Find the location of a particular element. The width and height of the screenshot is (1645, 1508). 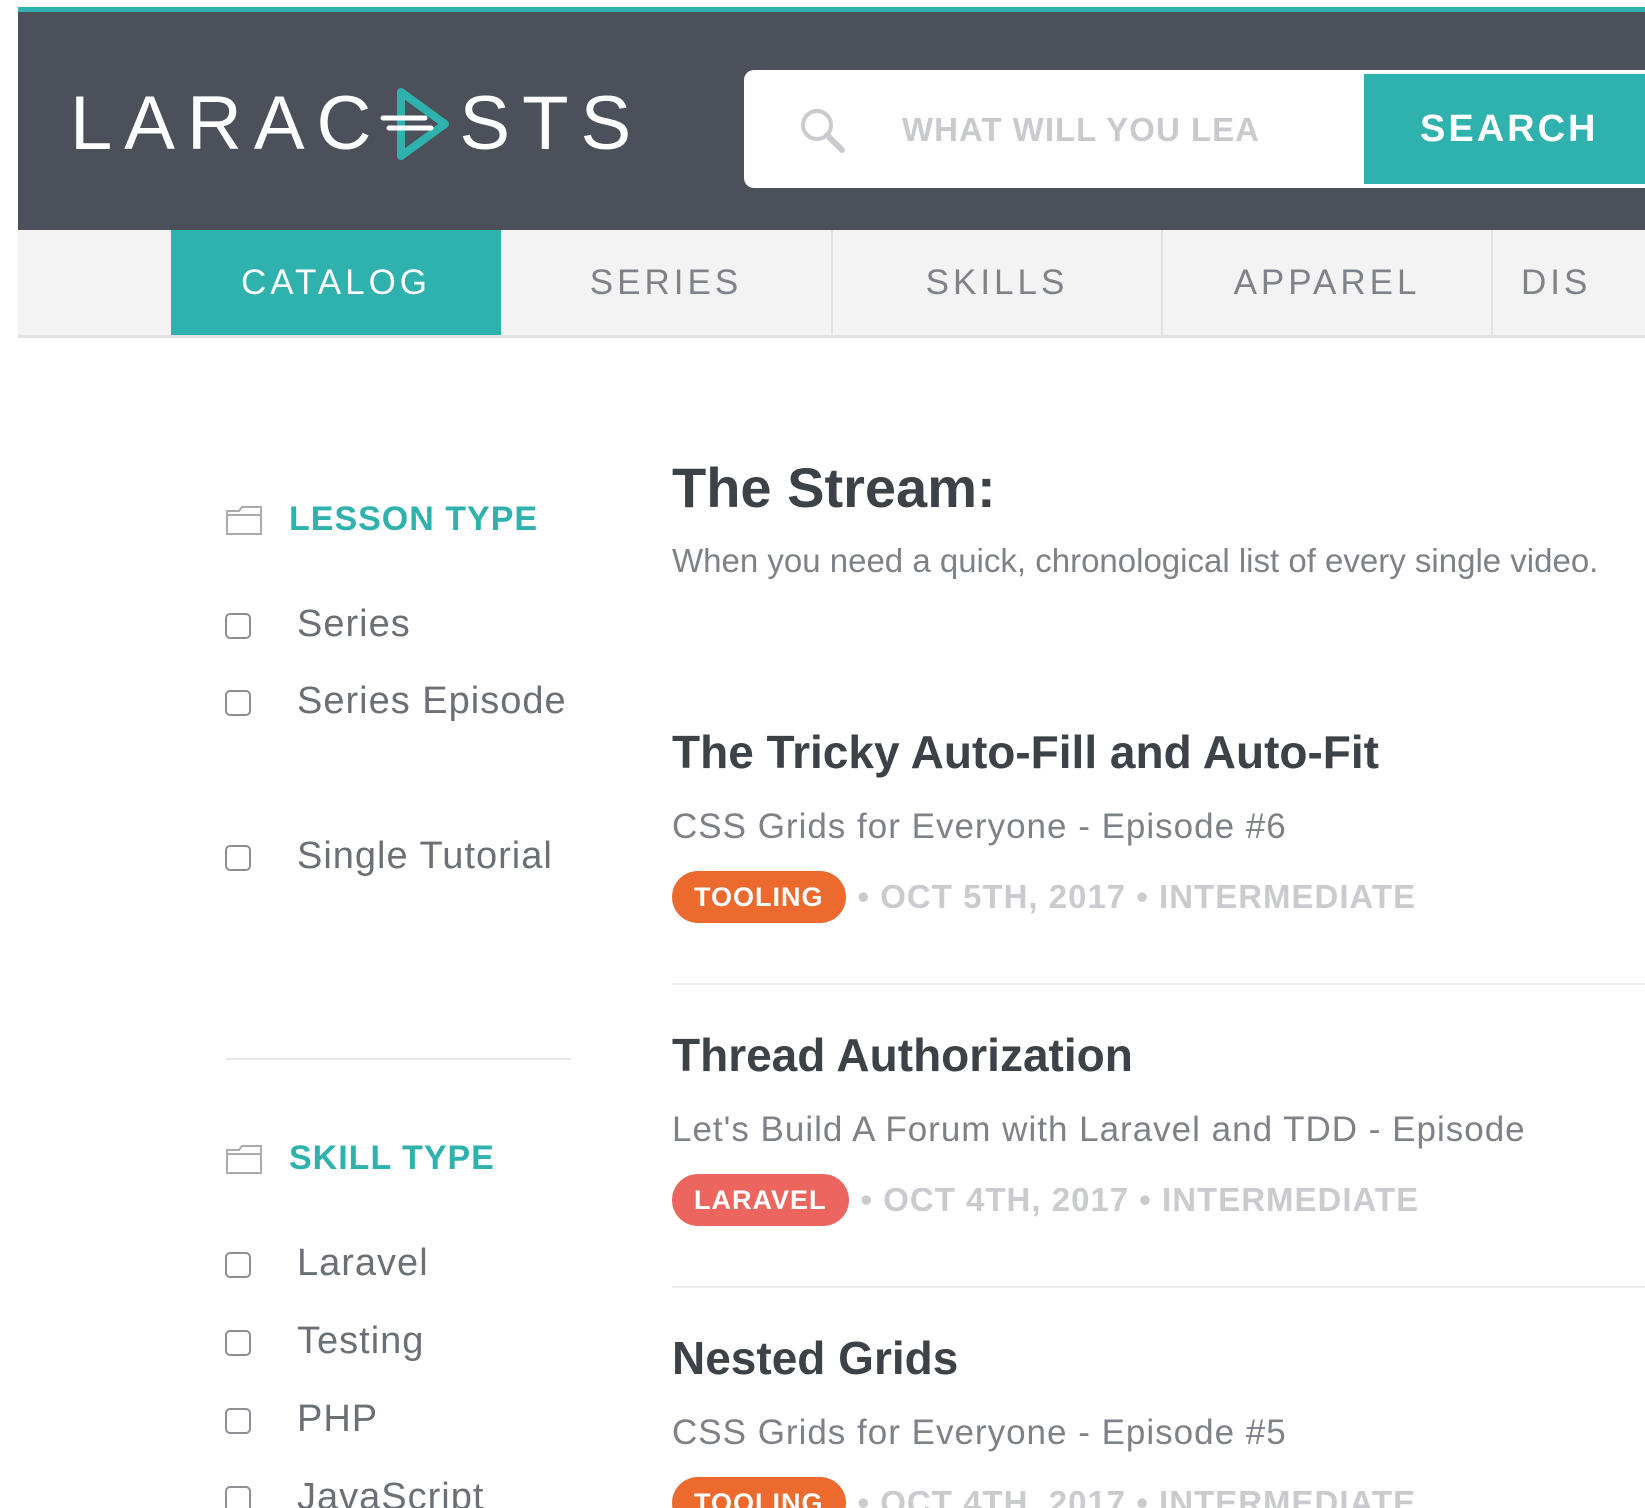

filter-option-javascript: JavaScript is located at coordinates (405, 1483).